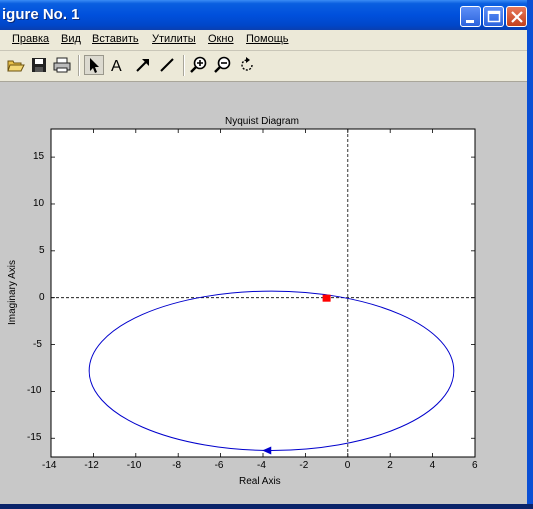  What do you see at coordinates (41, 14) in the screenshot?
I see `window-title: igure No. 1` at bounding box center [41, 14].